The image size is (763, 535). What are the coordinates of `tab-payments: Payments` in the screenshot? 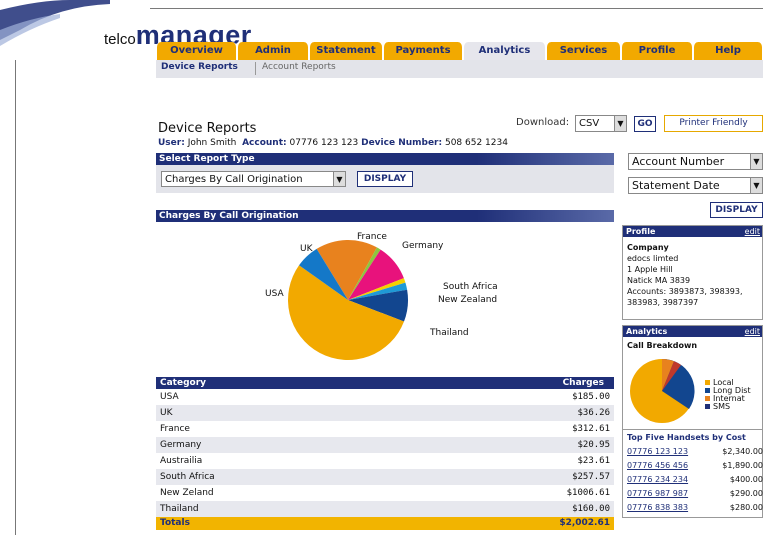 It's located at (423, 51).